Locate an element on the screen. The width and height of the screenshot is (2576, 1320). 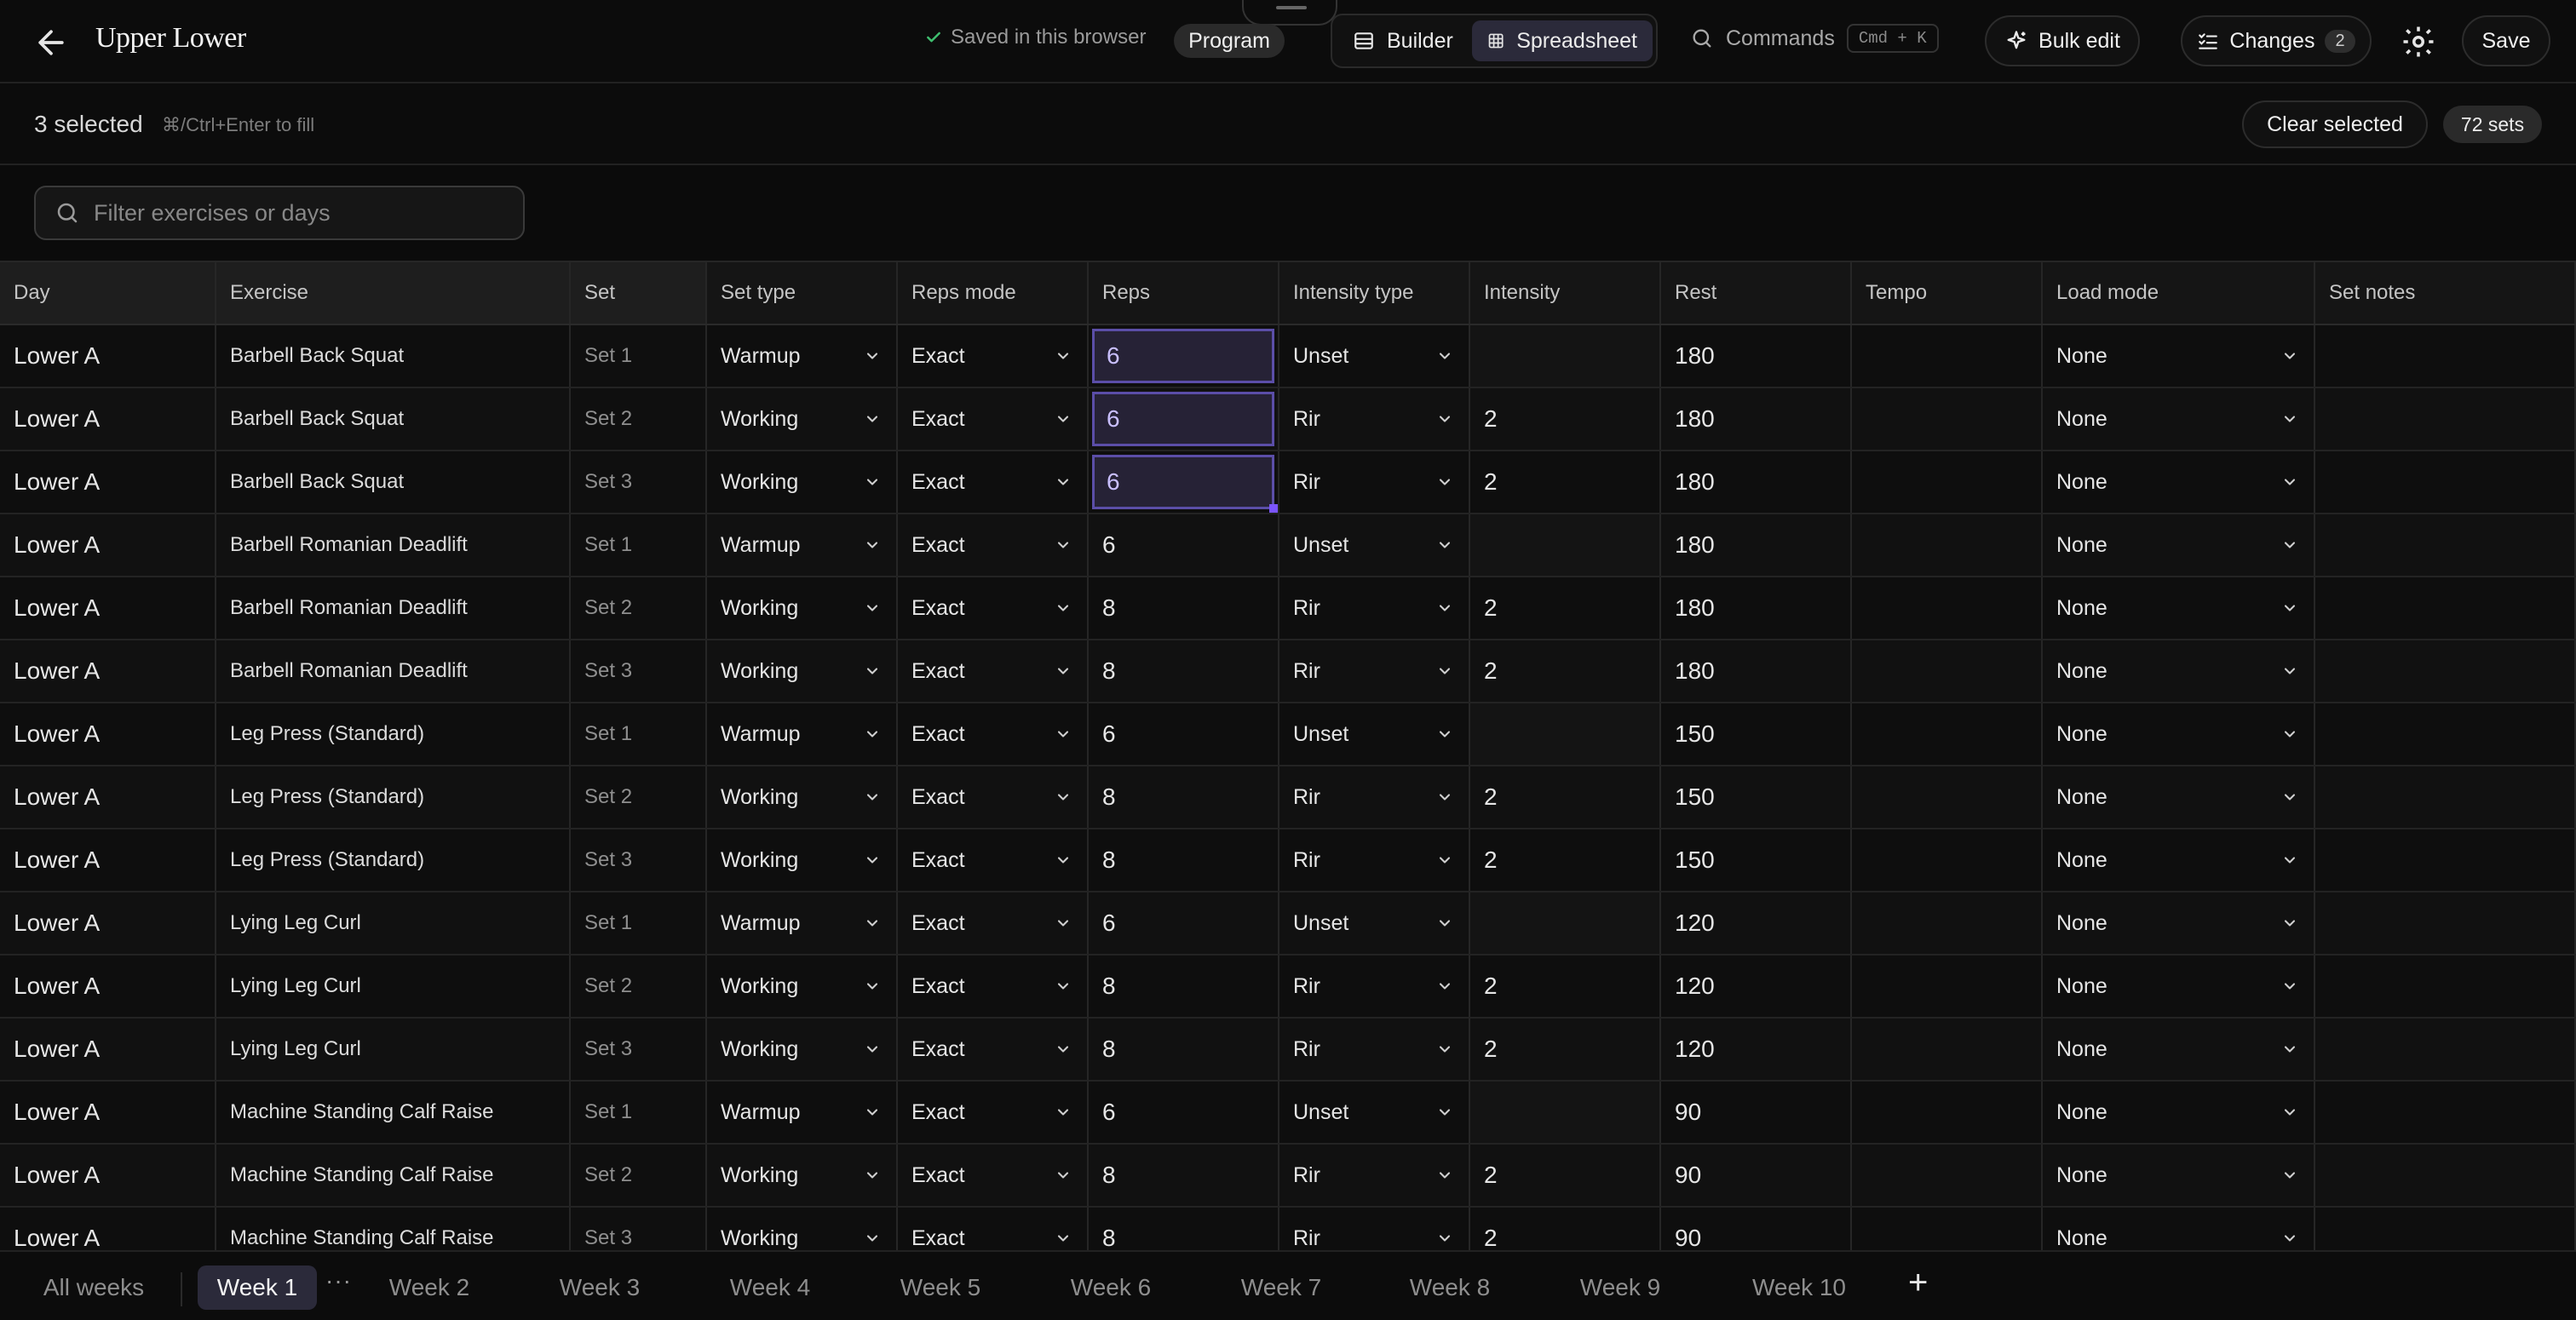
selected-reps-value: 6 is located at coordinates (1183, 356).